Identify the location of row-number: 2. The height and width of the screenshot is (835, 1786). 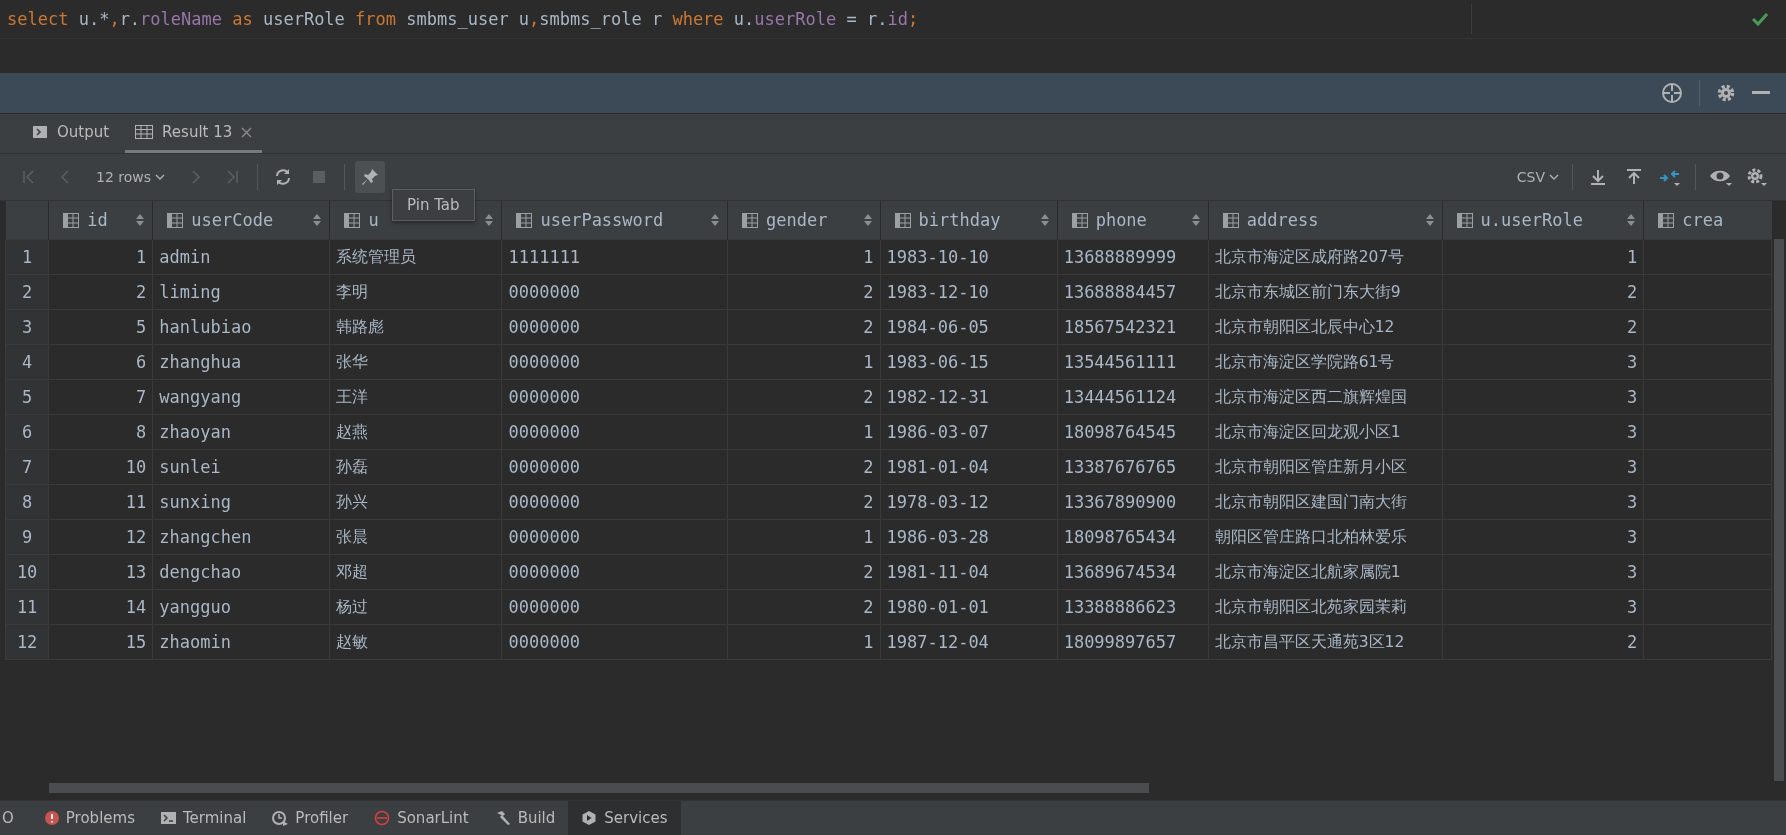
(27, 292).